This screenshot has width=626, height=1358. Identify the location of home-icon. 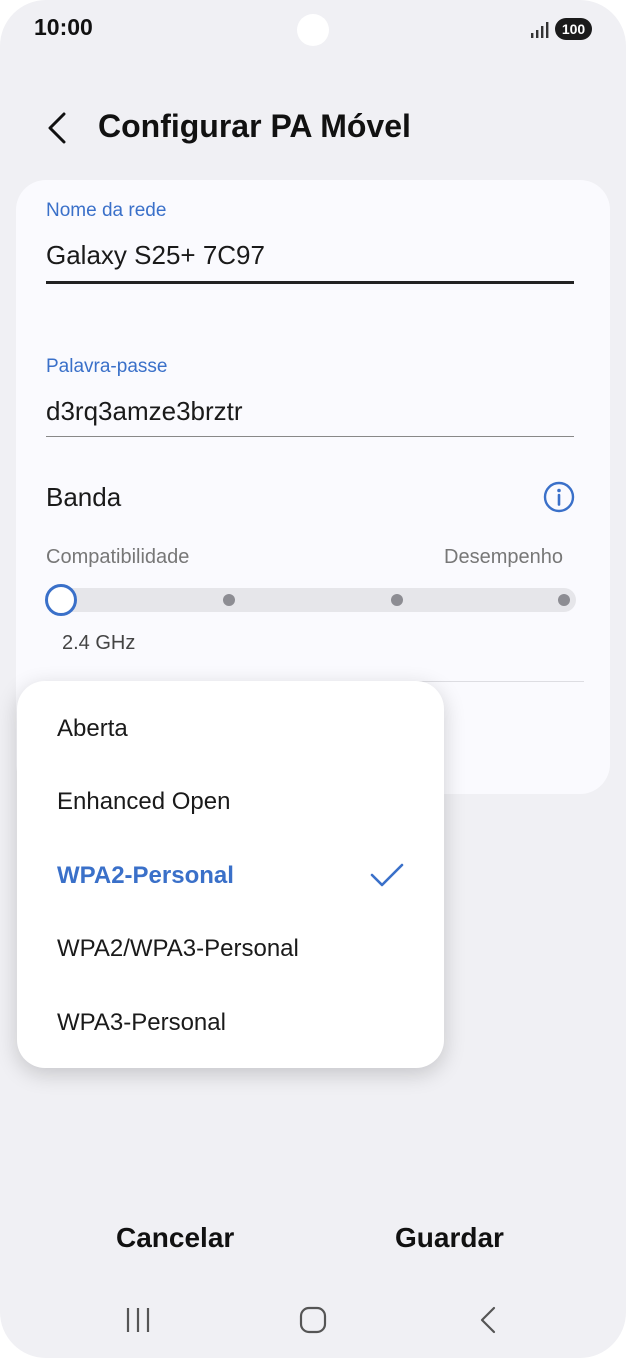
(313, 1320).